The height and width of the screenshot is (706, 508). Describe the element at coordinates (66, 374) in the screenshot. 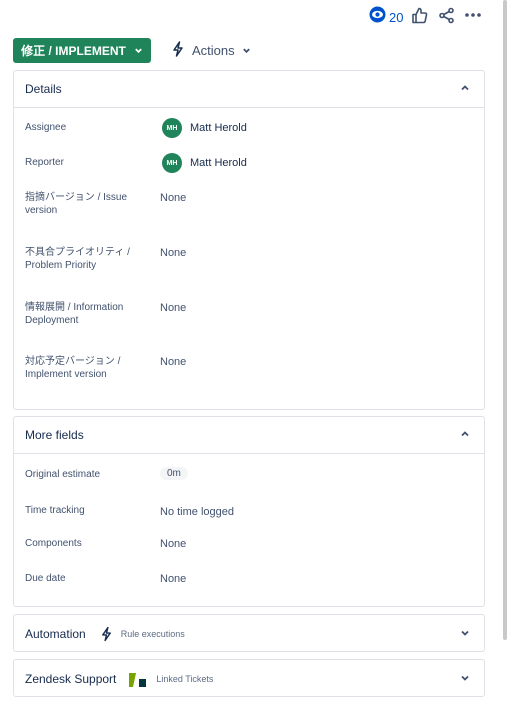

I see `label-line: Implement version` at that location.